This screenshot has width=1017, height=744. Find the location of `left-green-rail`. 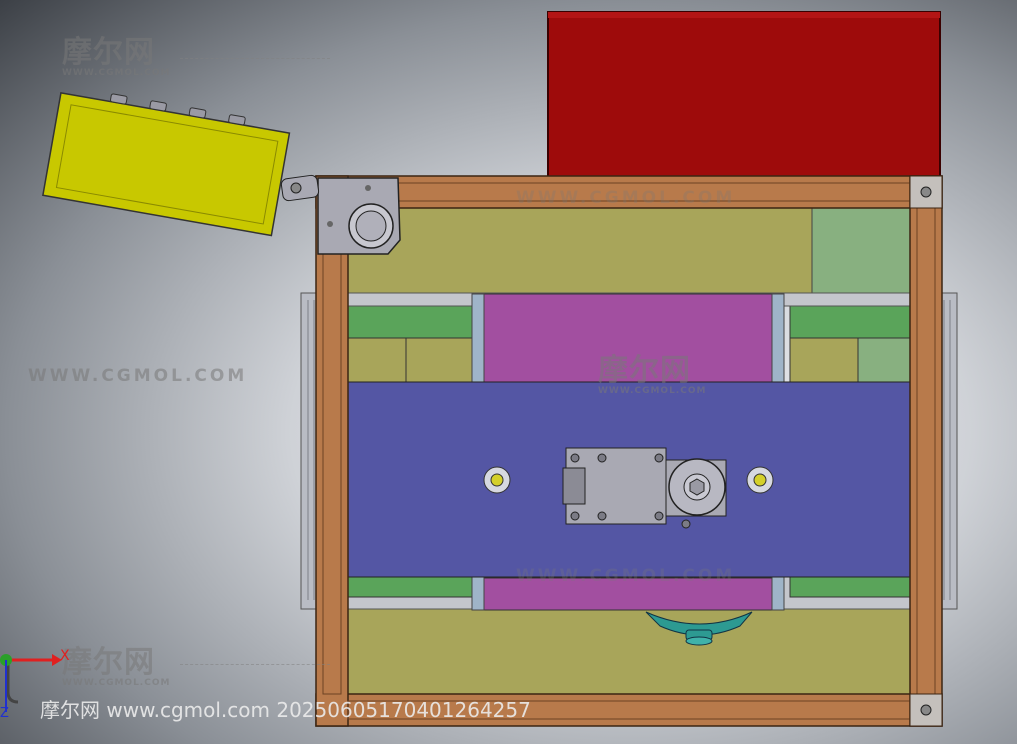

left-green-rail is located at coordinates (410, 322).